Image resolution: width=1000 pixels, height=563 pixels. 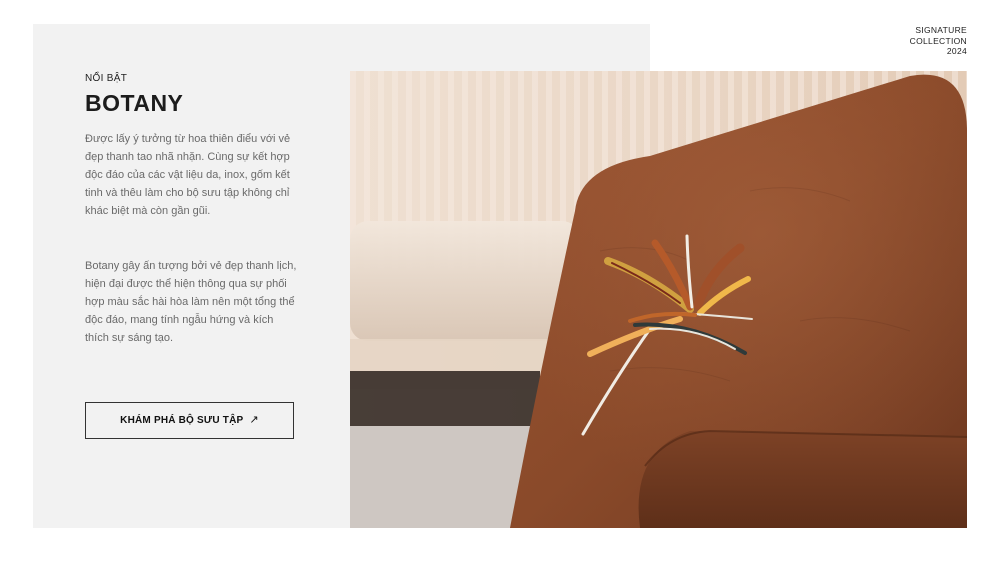 What do you see at coordinates (956, 51) in the screenshot?
I see `signature-line-3: 2024` at bounding box center [956, 51].